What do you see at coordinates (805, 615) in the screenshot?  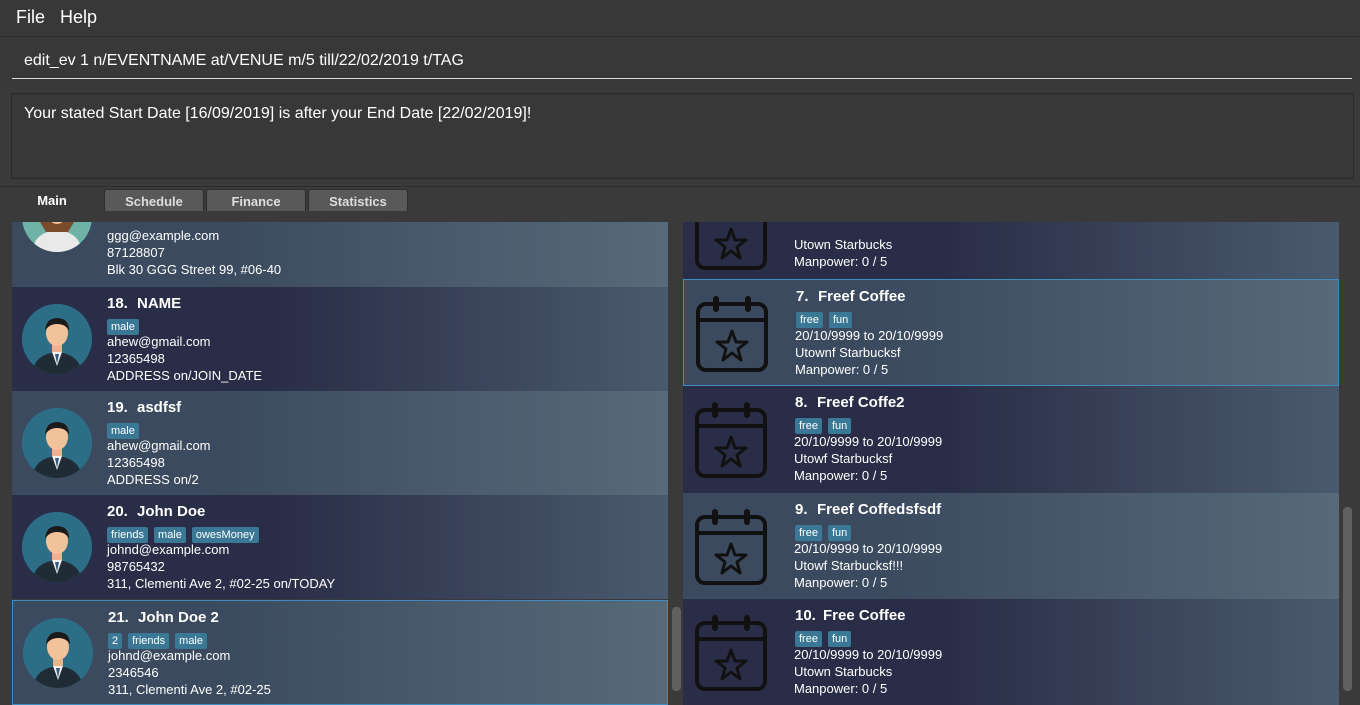 I see `event-index: 10.` at bounding box center [805, 615].